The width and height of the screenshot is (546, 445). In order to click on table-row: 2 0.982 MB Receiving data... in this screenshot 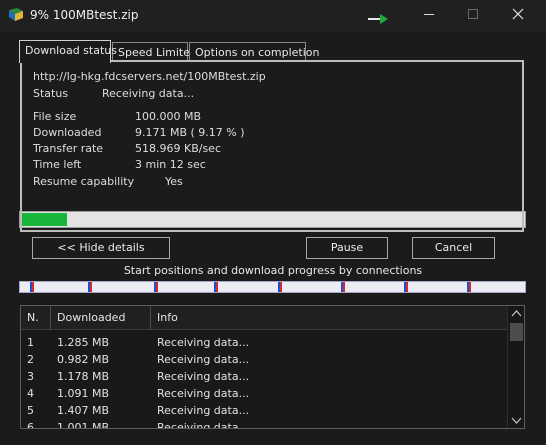, I will do `click(264, 359)`.